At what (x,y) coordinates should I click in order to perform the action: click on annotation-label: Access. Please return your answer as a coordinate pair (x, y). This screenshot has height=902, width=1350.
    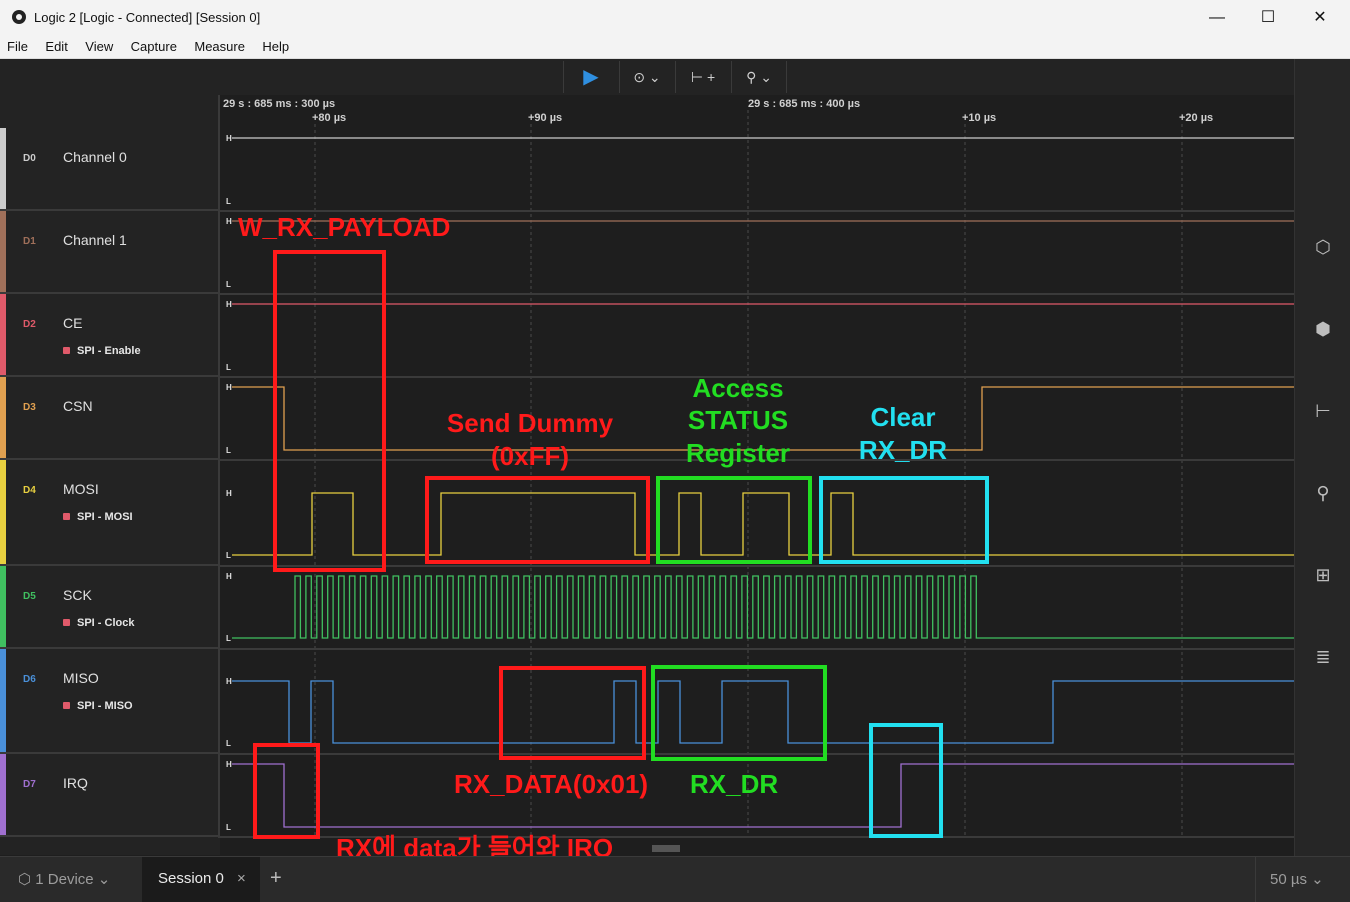
    Looking at the image, I should click on (737, 388).